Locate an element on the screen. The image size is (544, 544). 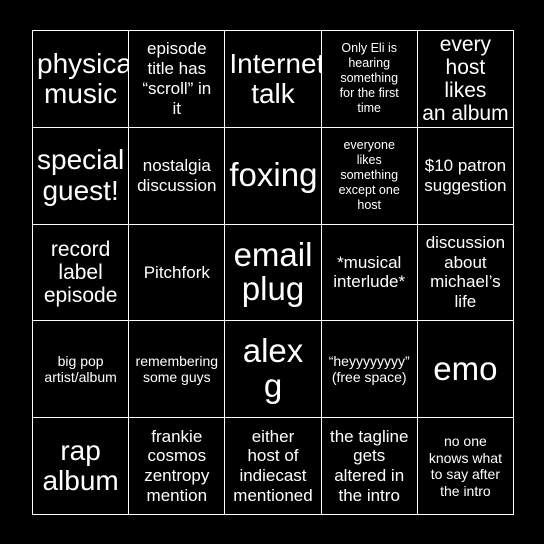
cell-text: “heyyyyyyyy” (free space) is located at coordinates (369, 369).